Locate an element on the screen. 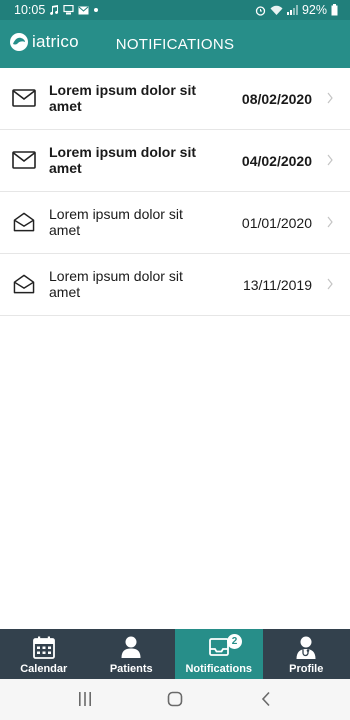 The width and height of the screenshot is (350, 720). tab-label: Profile is located at coordinates (306, 669).